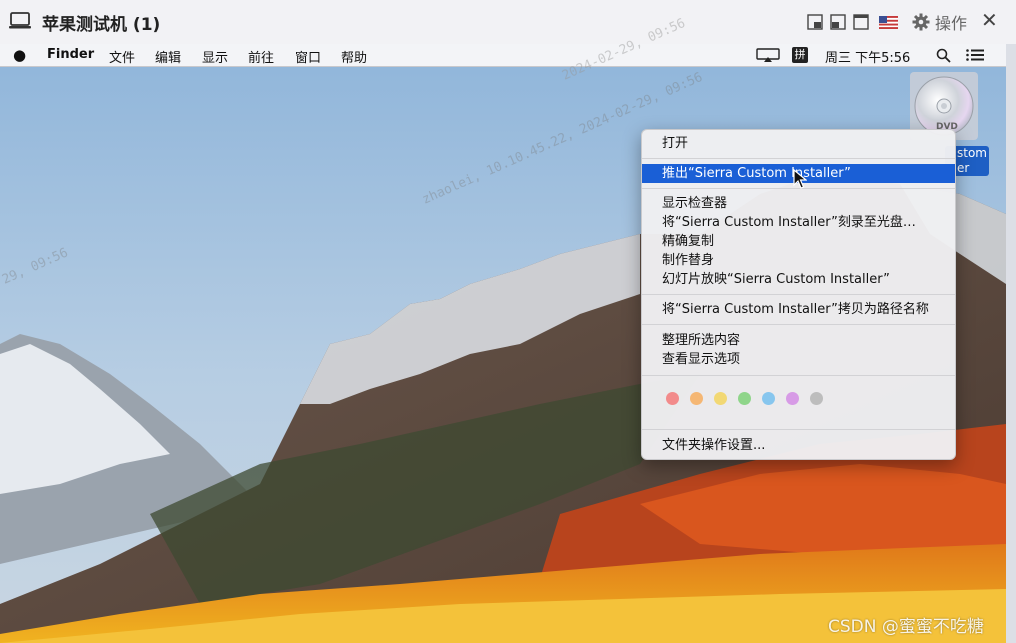  I want to click on airplay-display-icon, so click(768, 55).